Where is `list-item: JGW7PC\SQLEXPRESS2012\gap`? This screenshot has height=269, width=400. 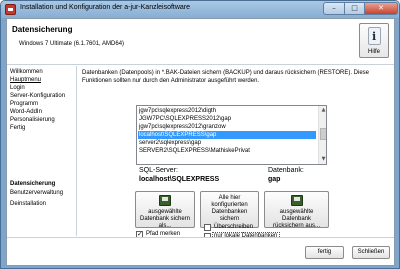 list-item: JGW7PC\SQLEXPRESS2012\gap is located at coordinates (227, 119).